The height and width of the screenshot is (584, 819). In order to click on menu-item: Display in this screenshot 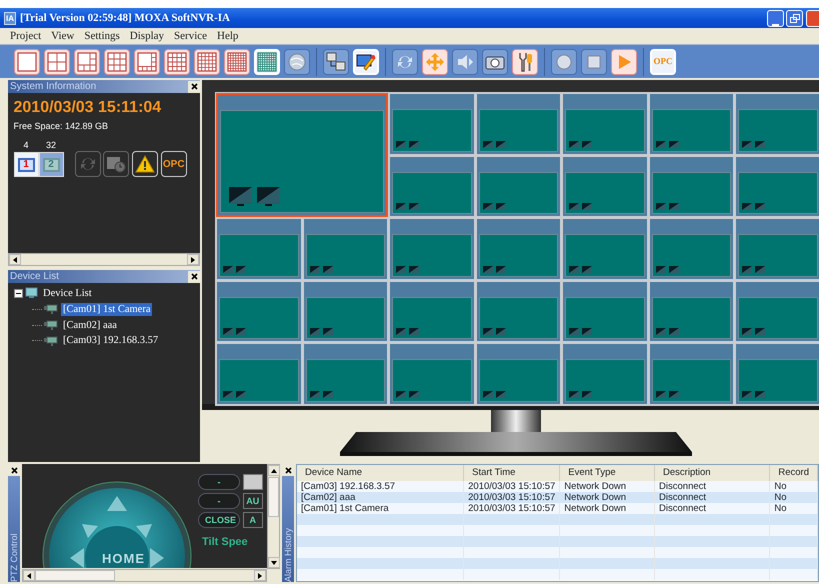, I will do `click(147, 36)`.